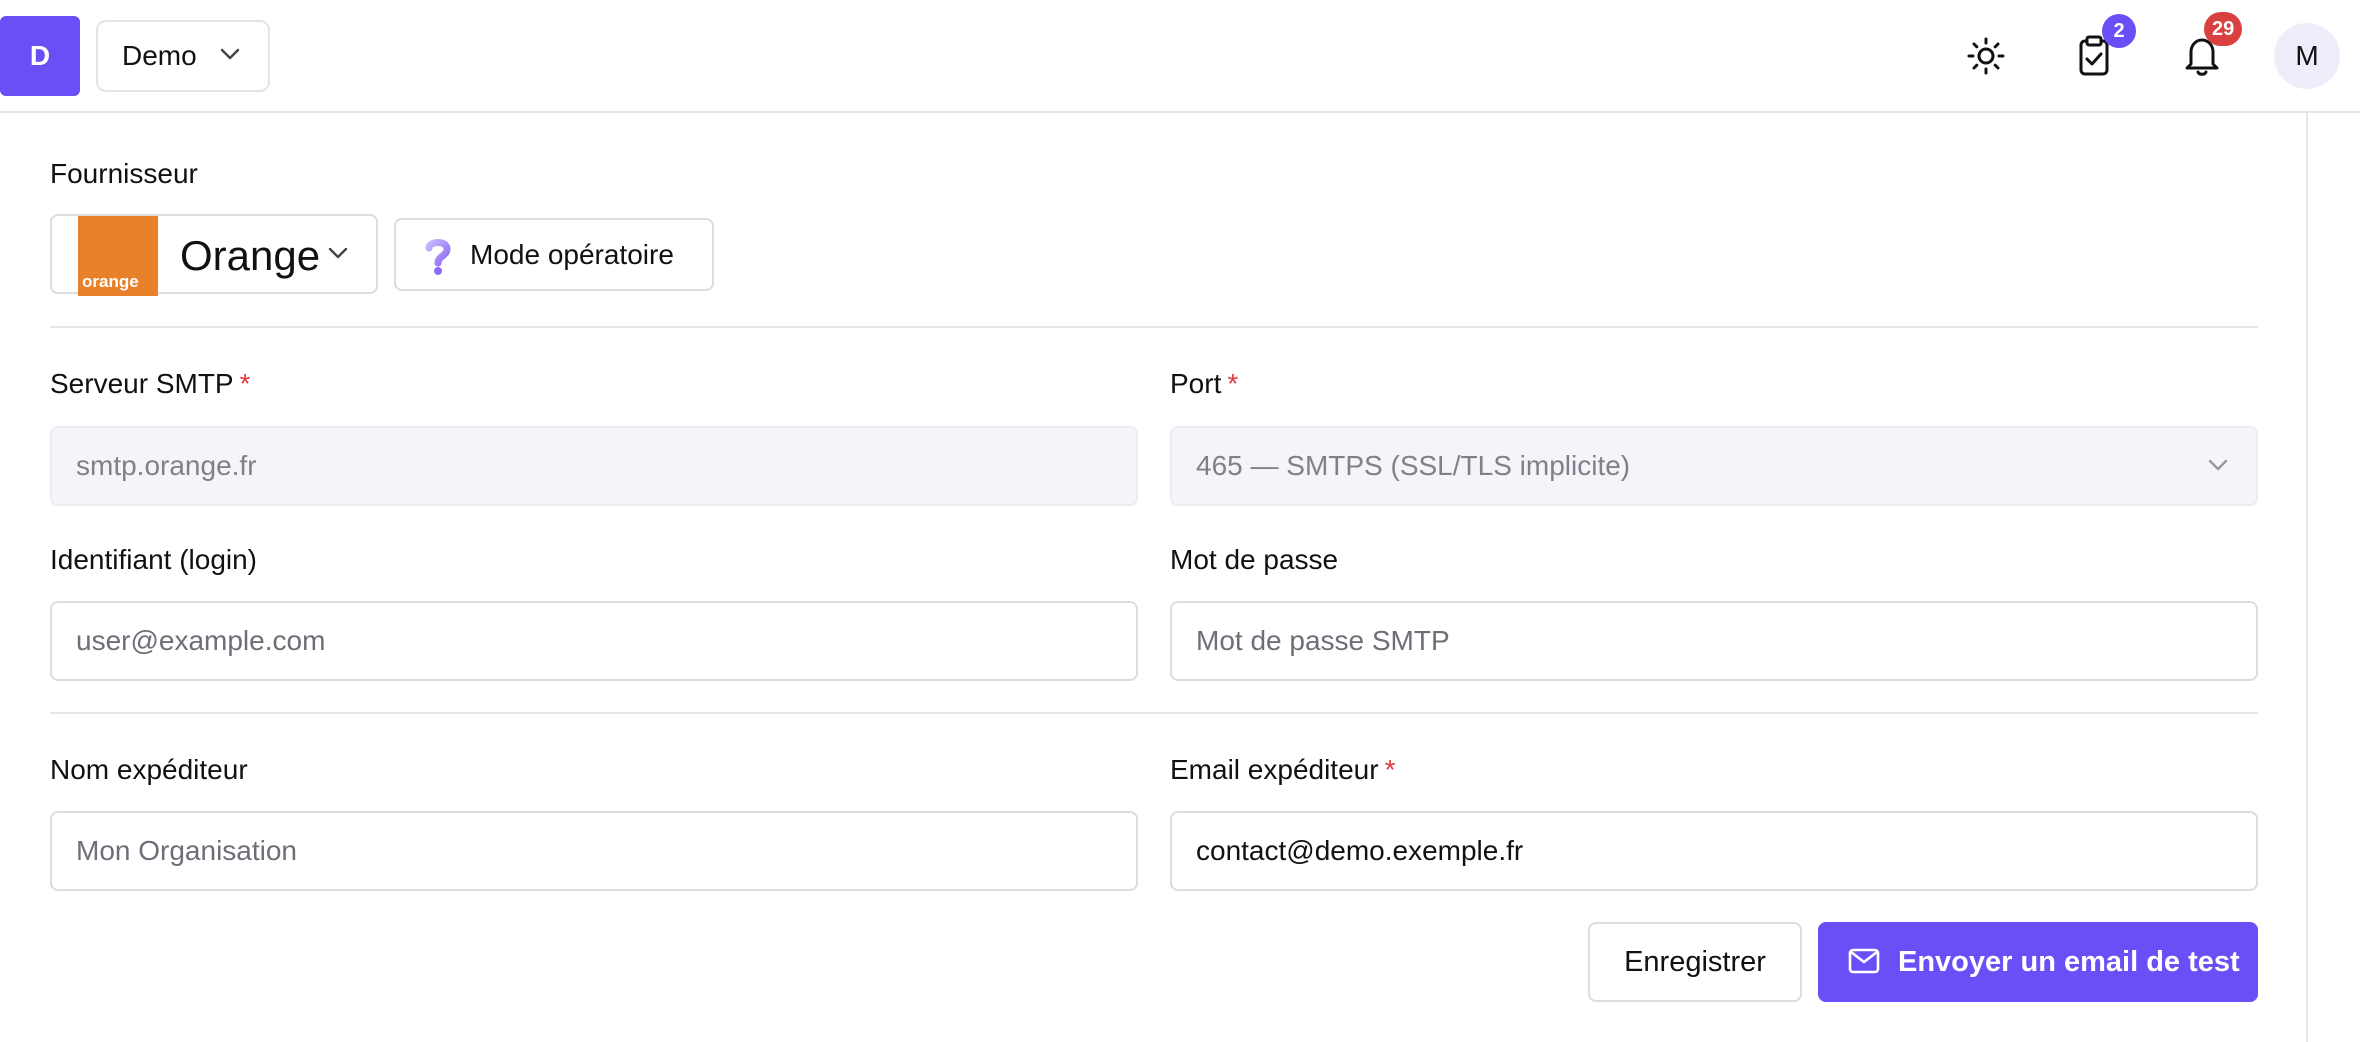 The image size is (2360, 1042). I want to click on sun-icon, so click(1986, 56).